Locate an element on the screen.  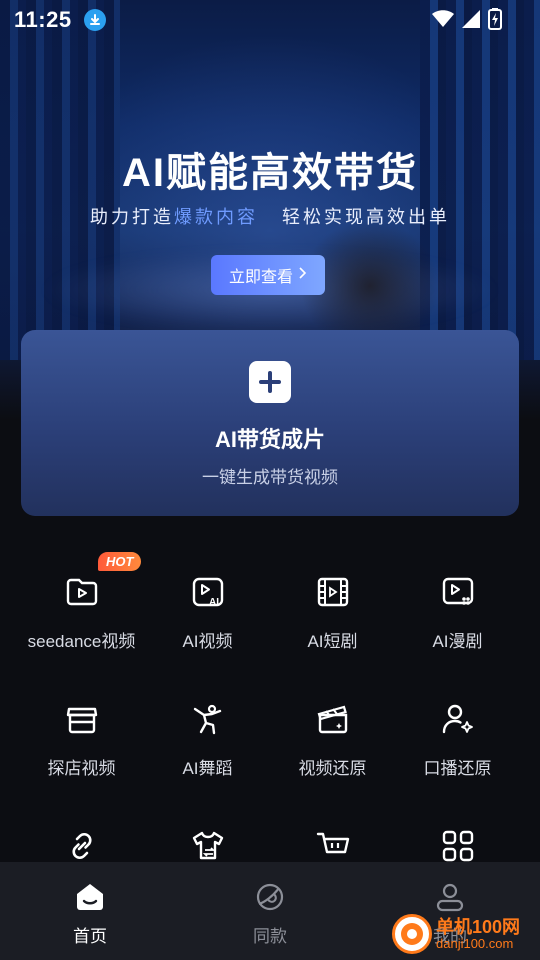
signal-icon is located at coordinates (471, 21).